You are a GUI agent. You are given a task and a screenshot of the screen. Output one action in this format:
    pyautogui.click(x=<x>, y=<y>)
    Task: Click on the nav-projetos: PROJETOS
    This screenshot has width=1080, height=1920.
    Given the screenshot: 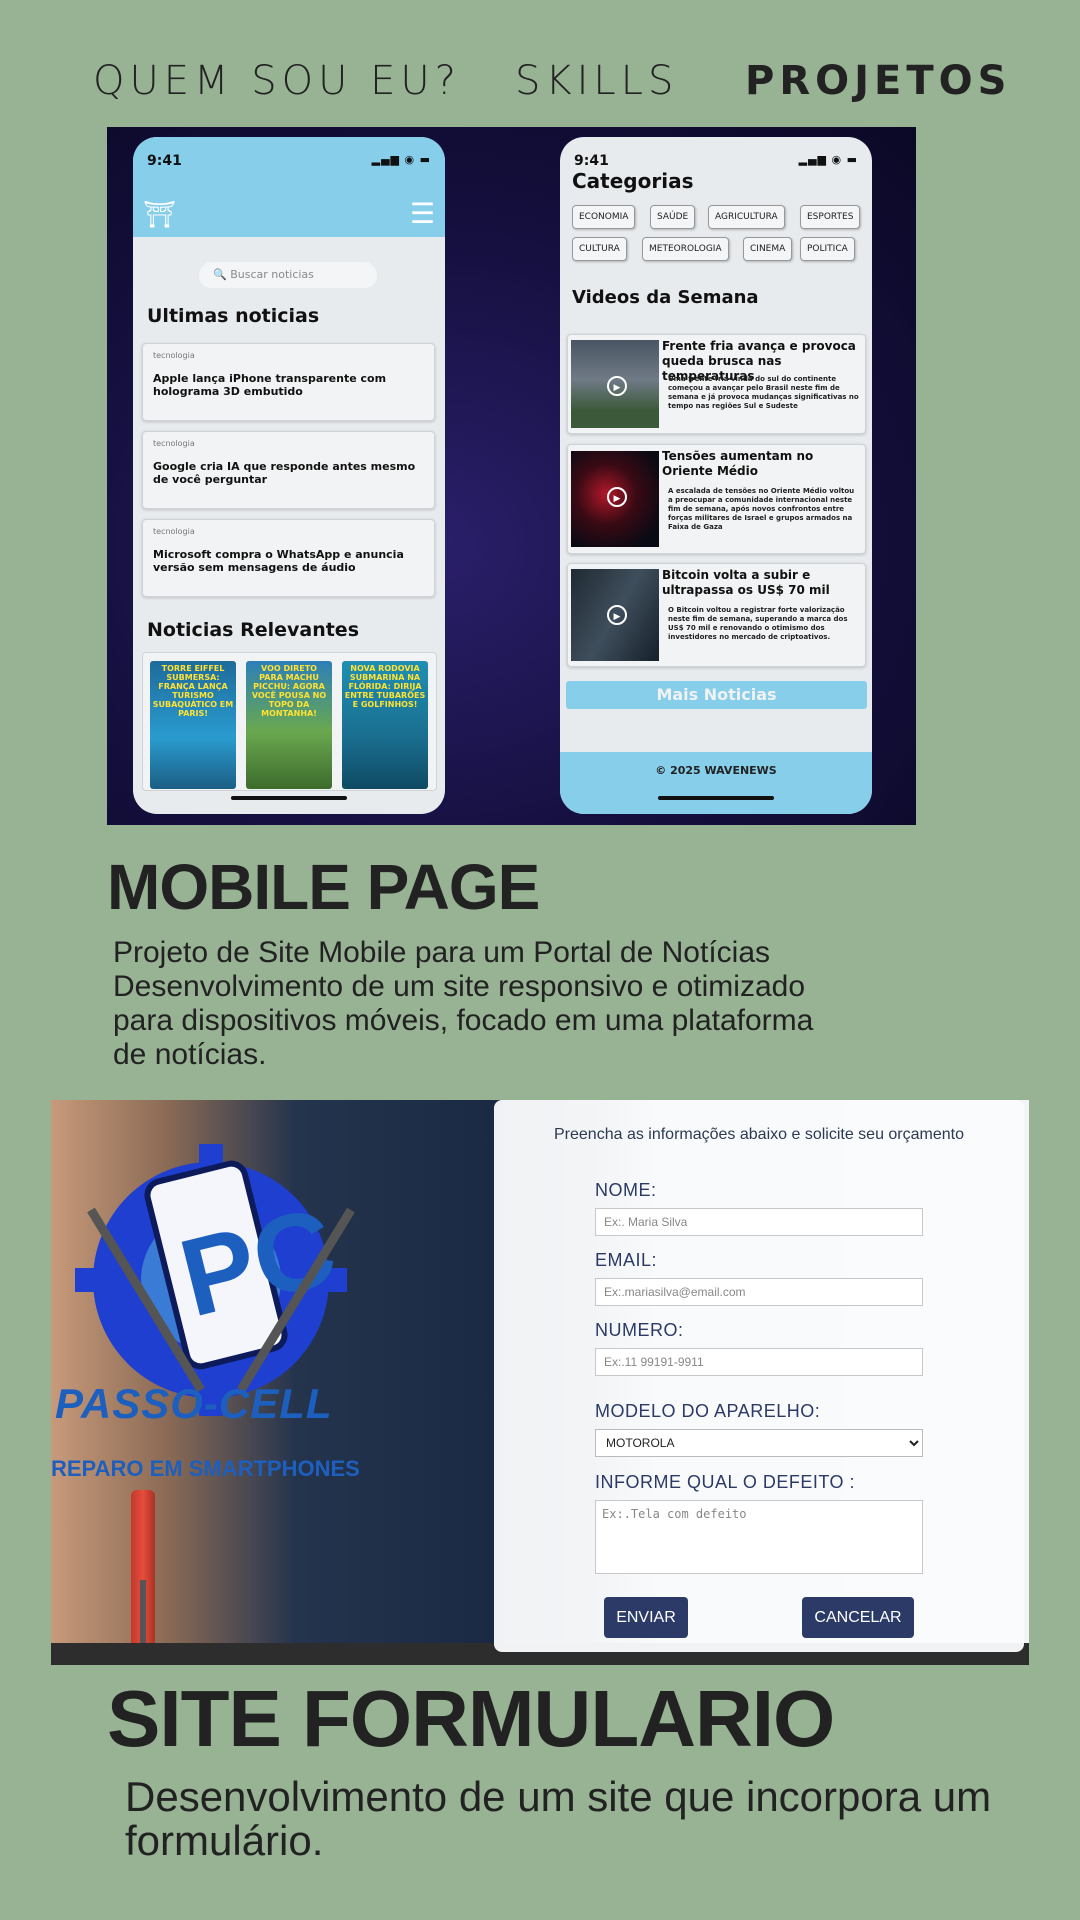 What is the action you would take?
    pyautogui.click(x=878, y=81)
    